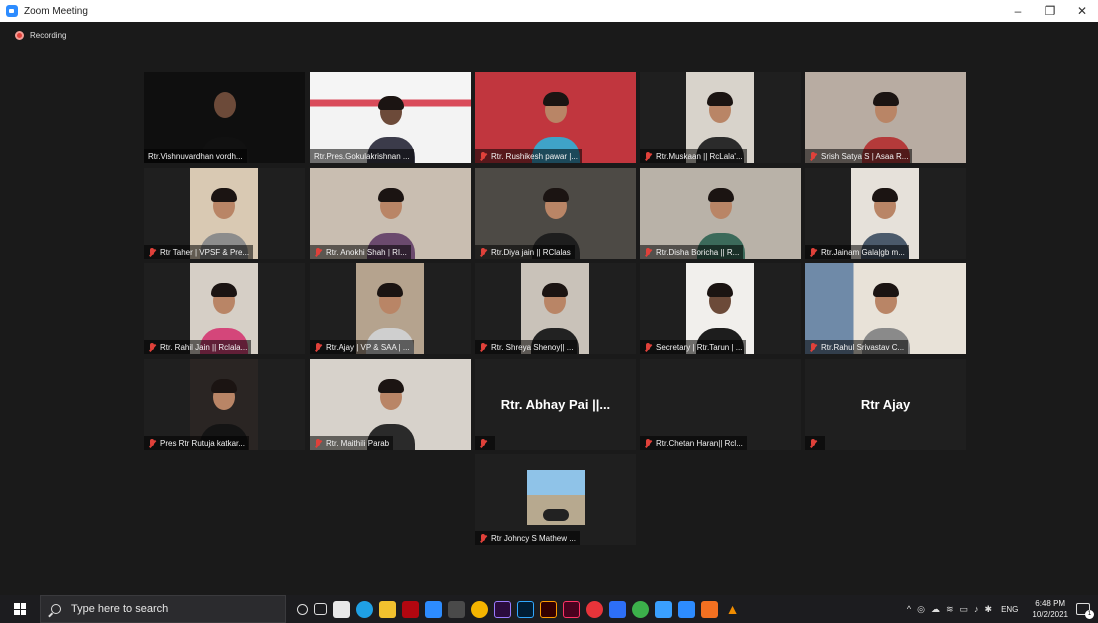 Image resolution: width=1098 pixels, height=623 pixels. Describe the element at coordinates (549, 11) in the screenshot. I see `title-bar: Zoom Meeting – ❐ ✕` at that location.